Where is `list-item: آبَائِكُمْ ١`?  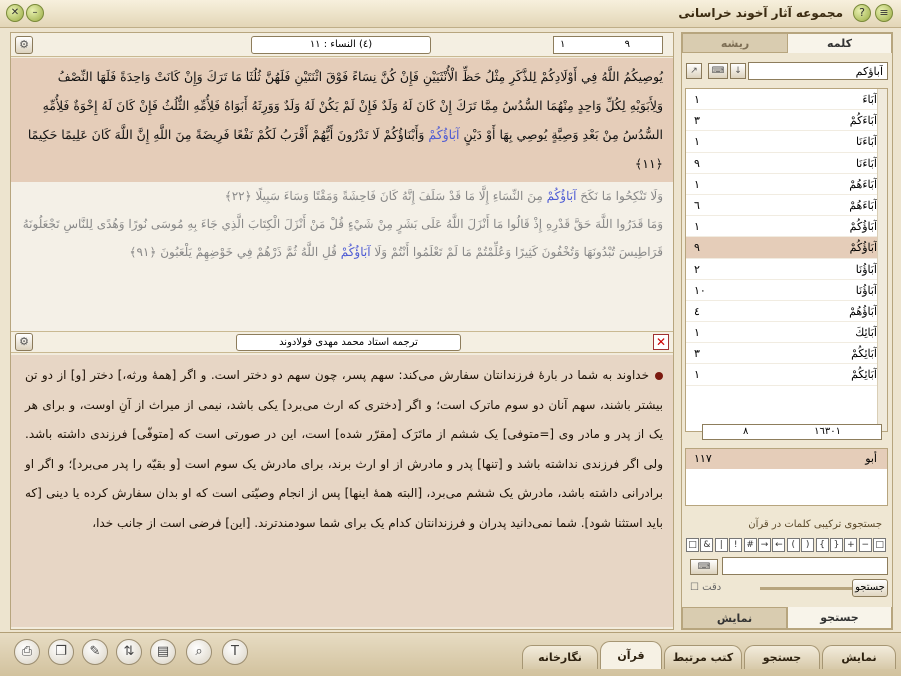 list-item: آبَائِكُمْ ١ is located at coordinates (786, 375).